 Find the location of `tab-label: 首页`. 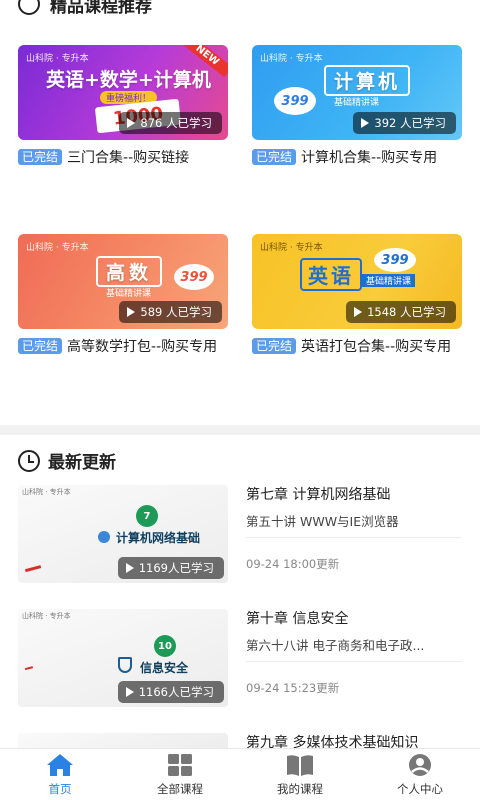

tab-label: 首页 is located at coordinates (60, 788).